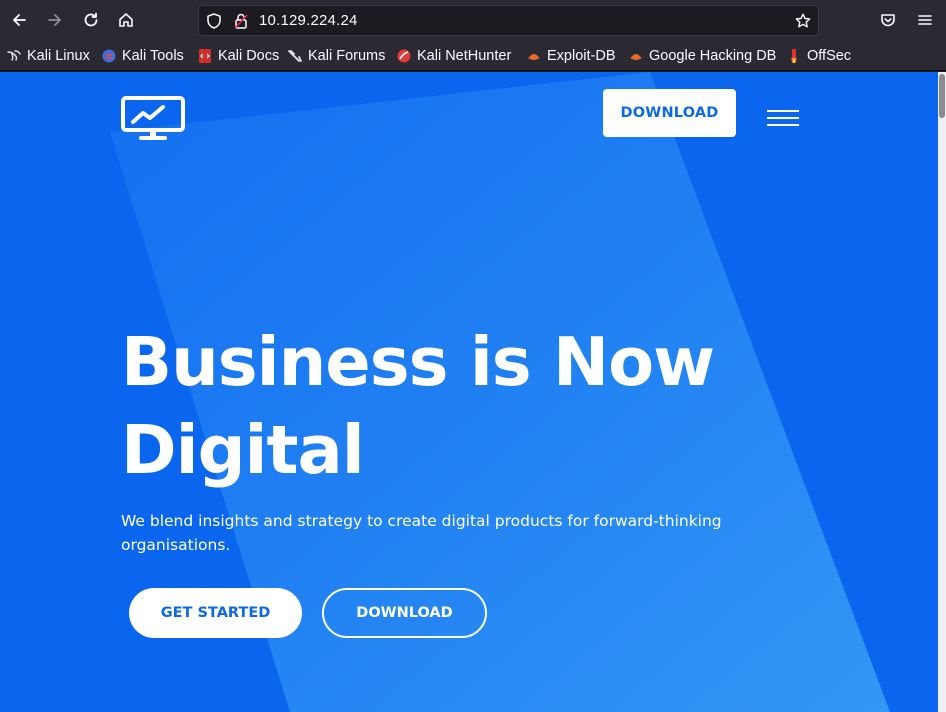 This screenshot has width=946, height=712. I want to click on app-menu-button, so click(925, 20).